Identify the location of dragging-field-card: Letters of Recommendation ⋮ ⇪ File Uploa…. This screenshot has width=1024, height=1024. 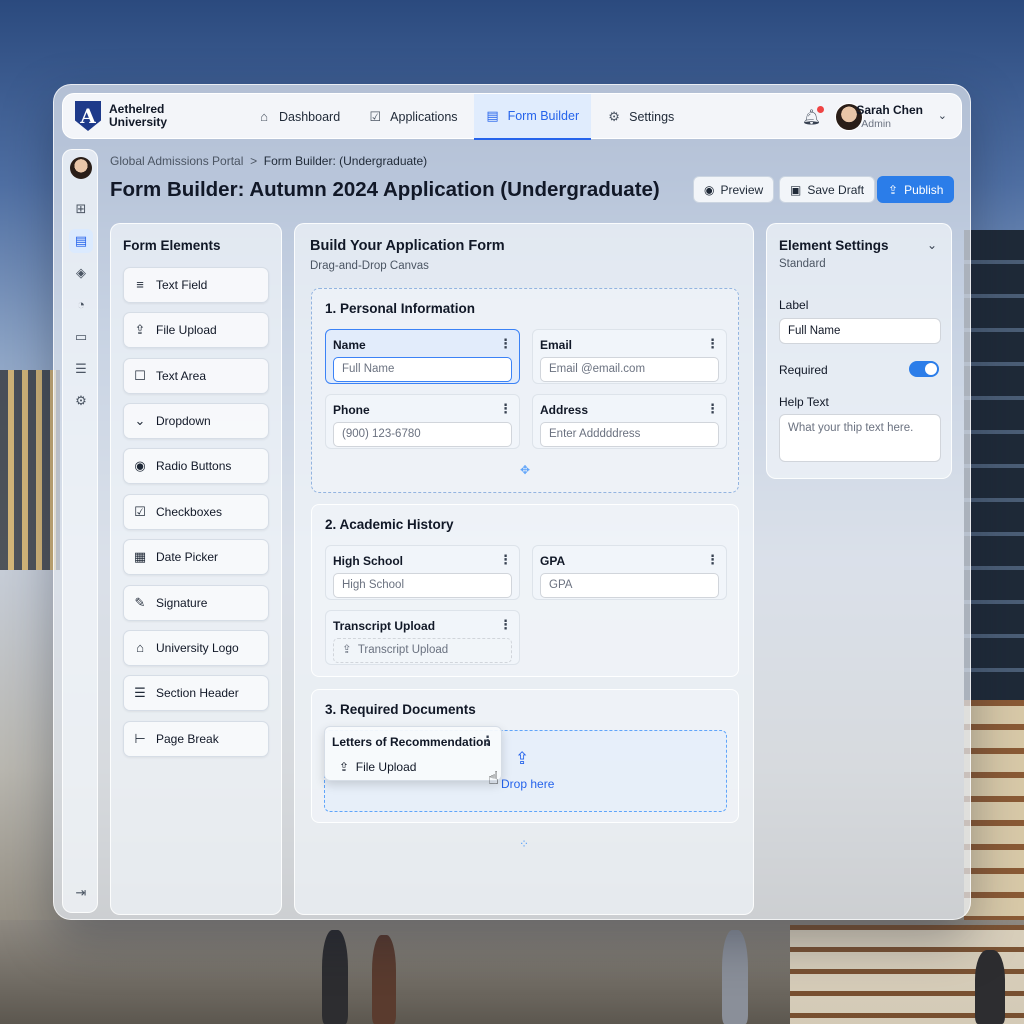
(413, 753).